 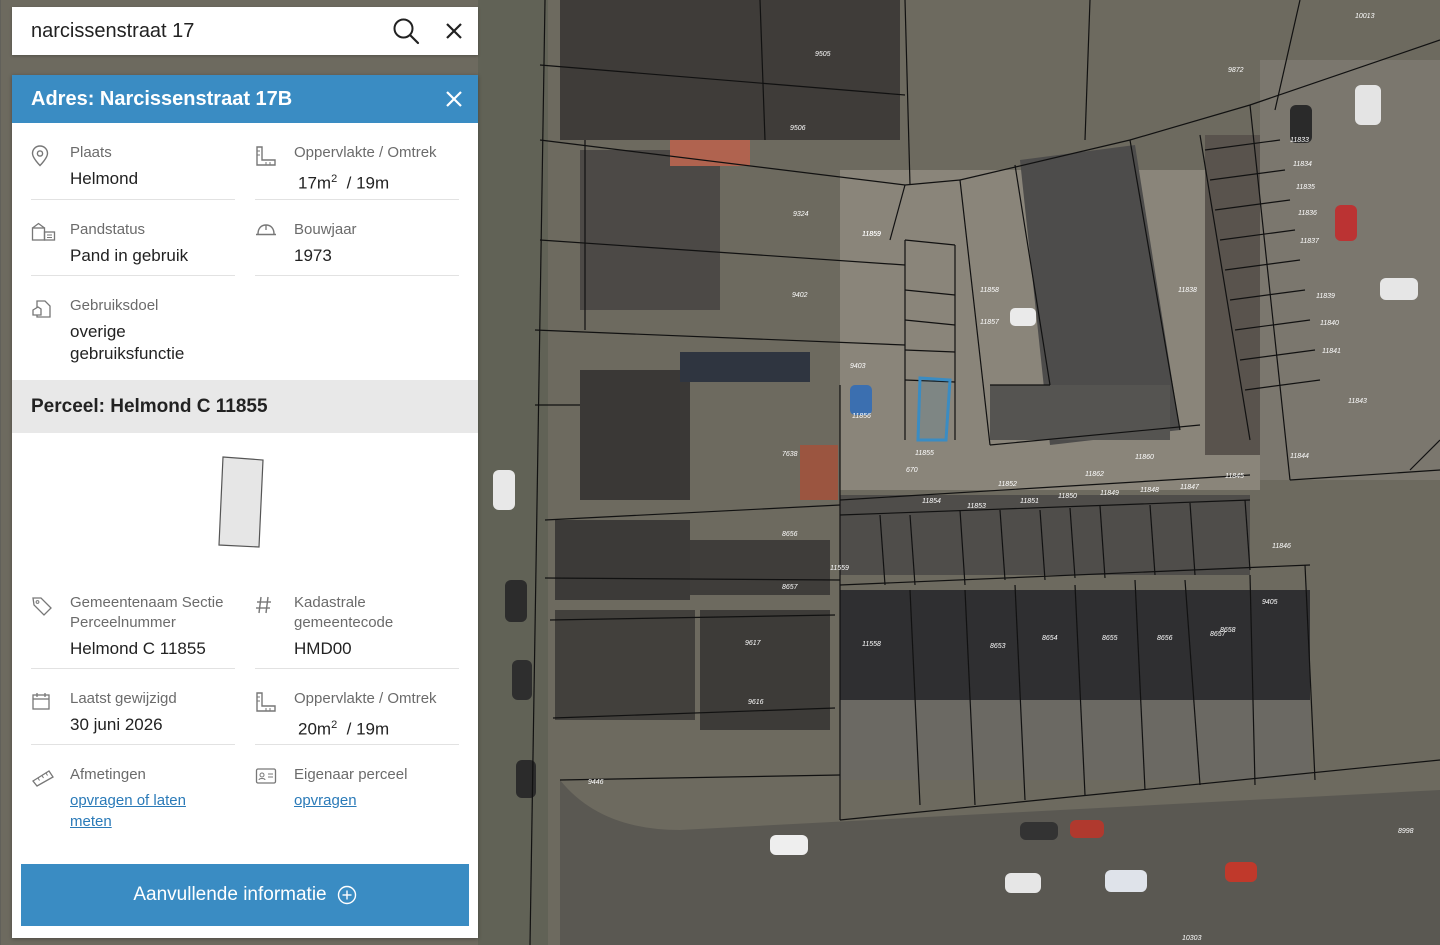 What do you see at coordinates (133, 707) in the screenshot?
I see `field-laatst-gewijzigd: Laatst gewijzigd 30 juni 2026` at bounding box center [133, 707].